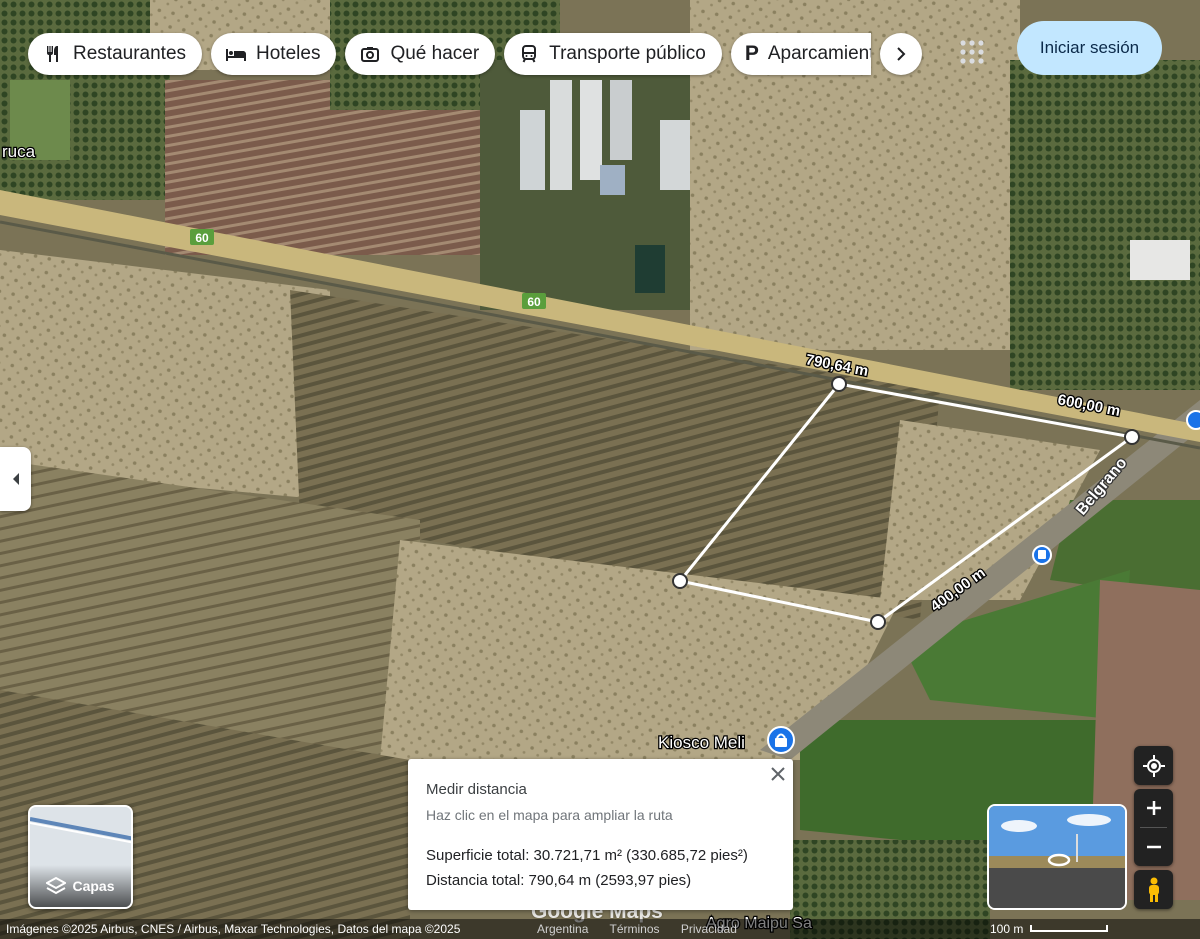 This screenshot has width=1200, height=939. What do you see at coordinates (1089, 48) in the screenshot?
I see `sign-in-button: Iniciar sesión` at bounding box center [1089, 48].